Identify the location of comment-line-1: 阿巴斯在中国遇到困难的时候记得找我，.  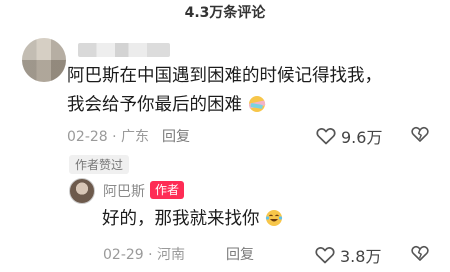
(224, 76).